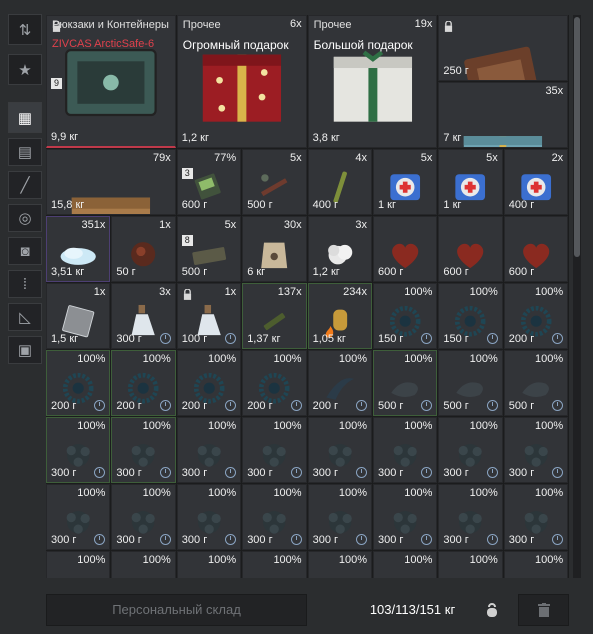  What do you see at coordinates (143, 249) in the screenshot?
I see `inventory-item: 1x 50 г` at bounding box center [143, 249].